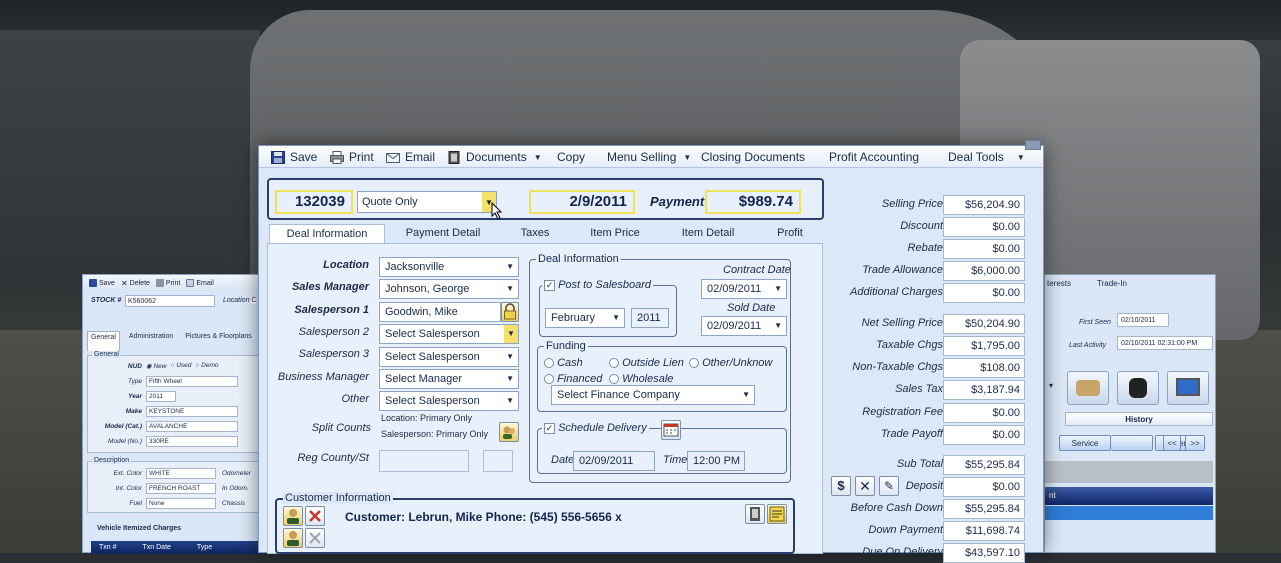 The height and width of the screenshot is (563, 1281). Describe the element at coordinates (135, 283) in the screenshot. I see `inv-delete-button: ✕ Delete` at that location.